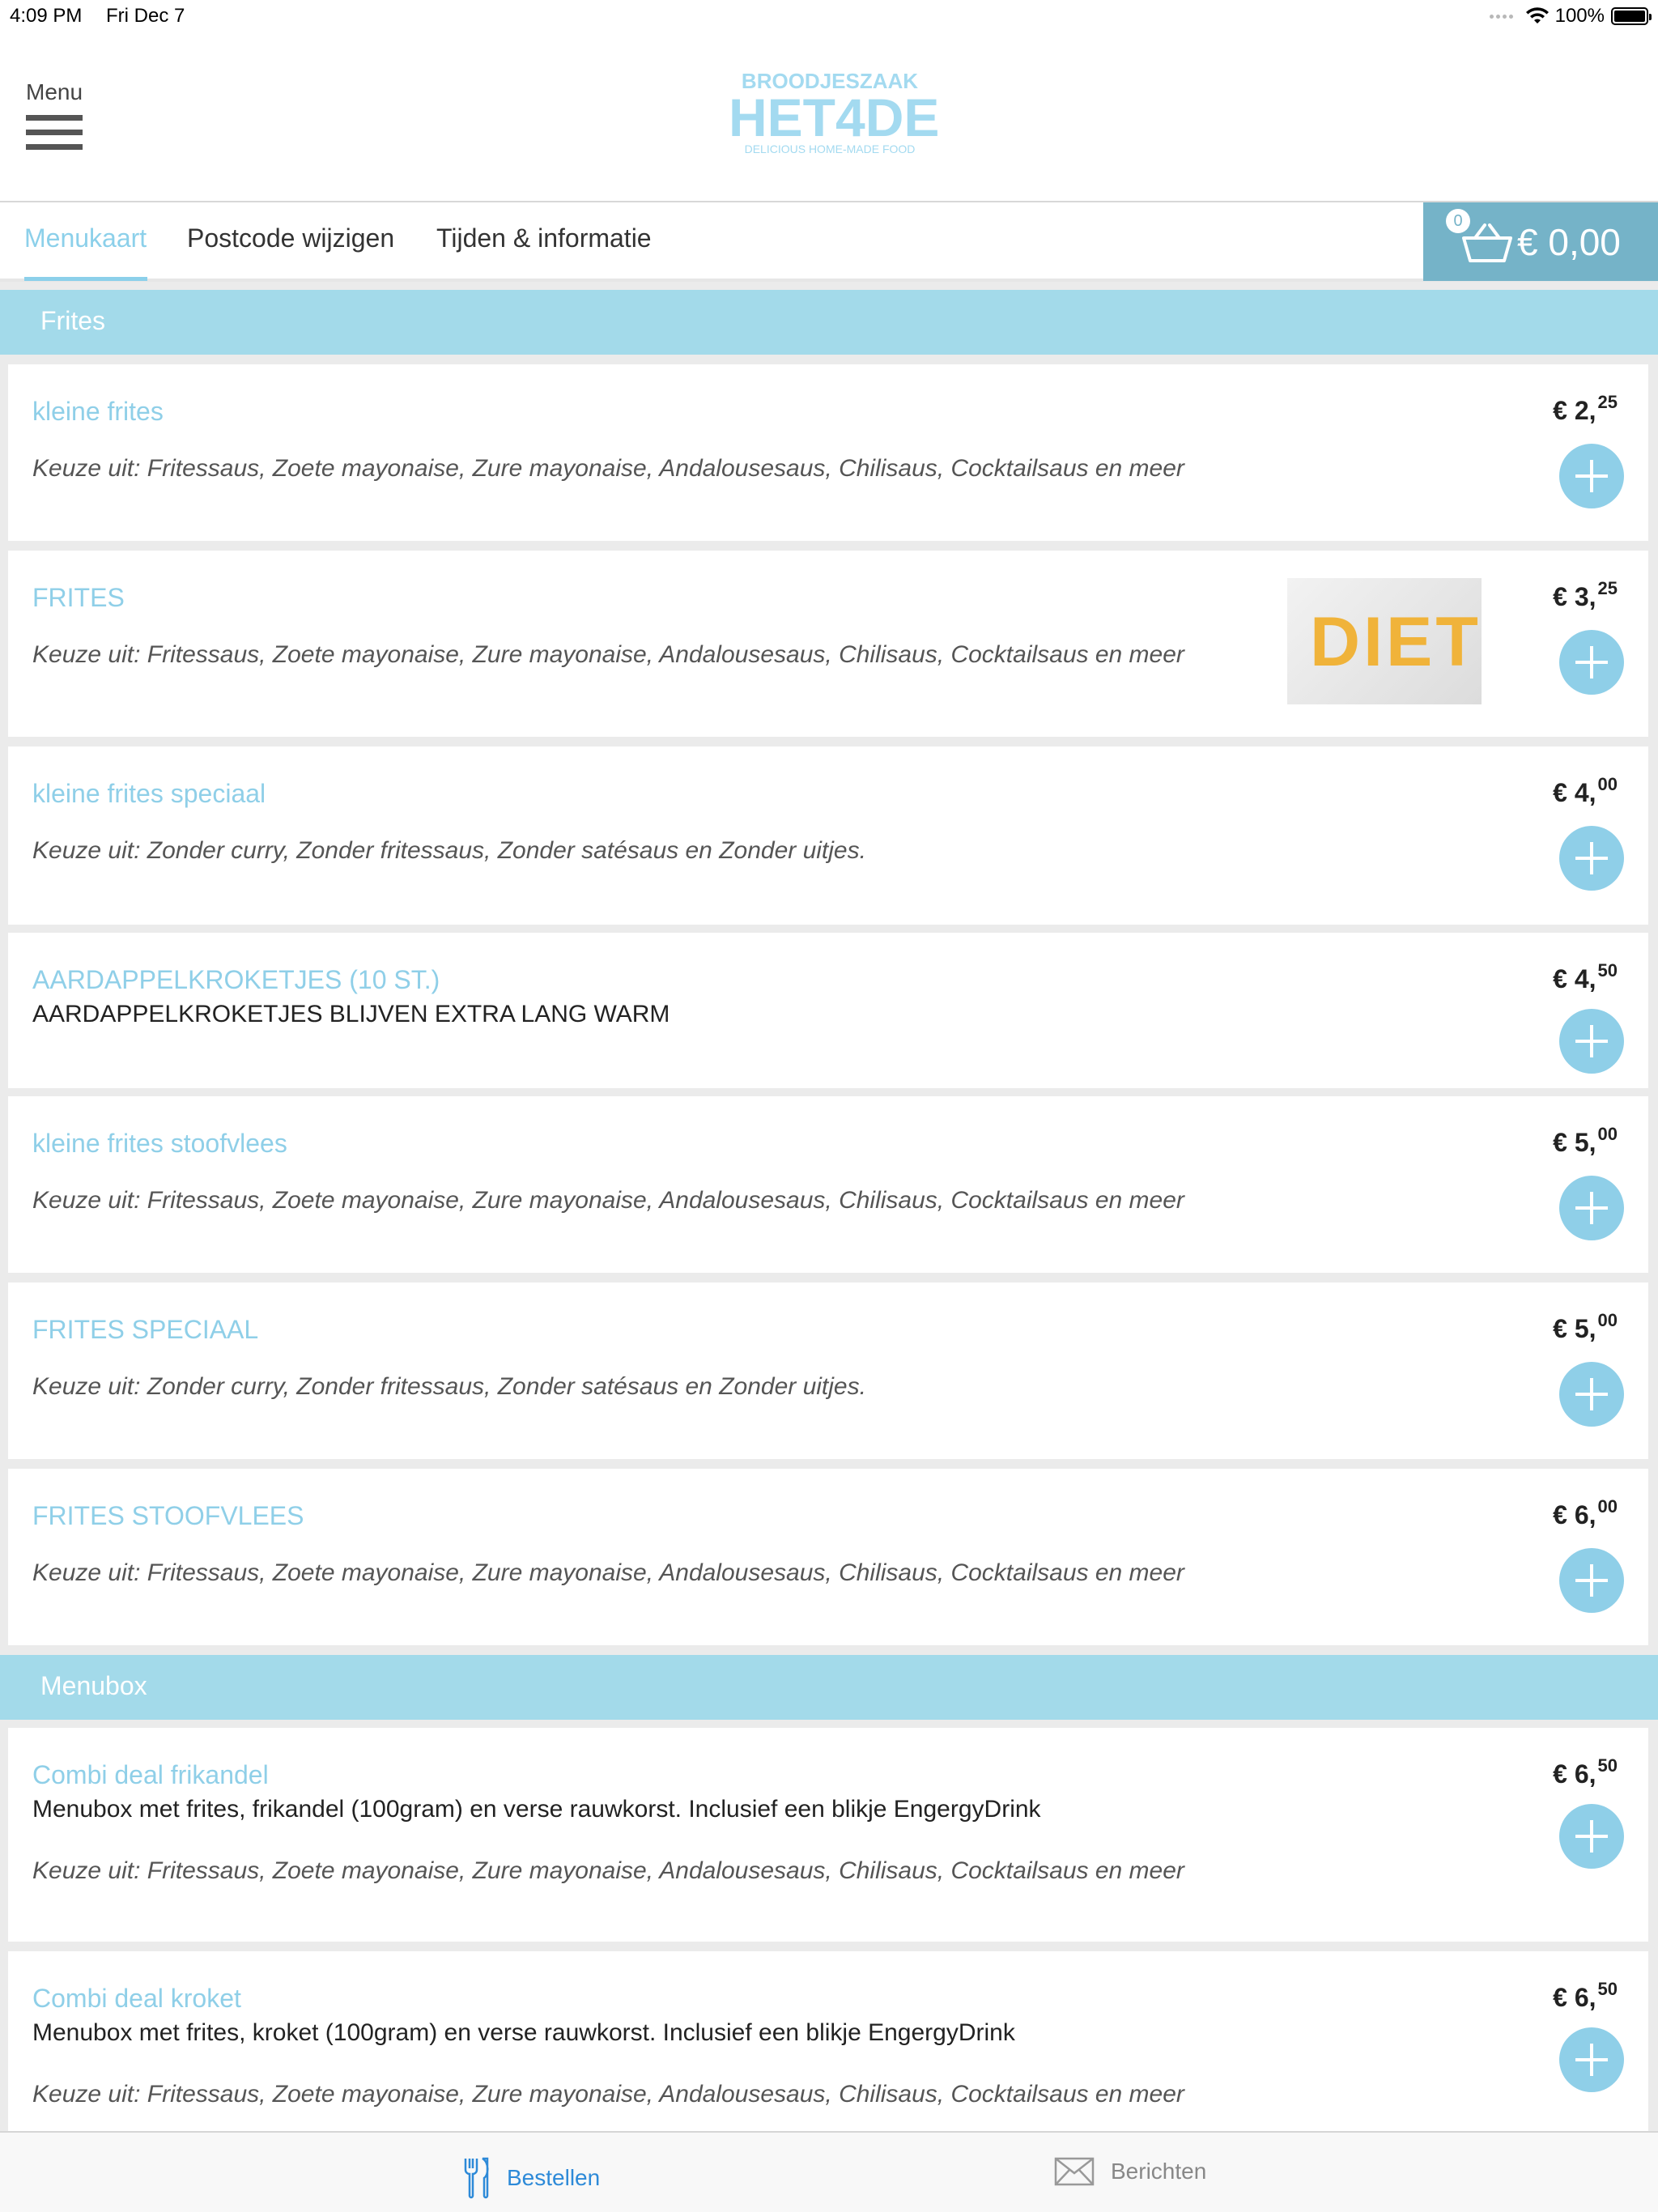  Describe the element at coordinates (145, 1330) in the screenshot. I see `item-name: FRITES SPECIAAL` at that location.